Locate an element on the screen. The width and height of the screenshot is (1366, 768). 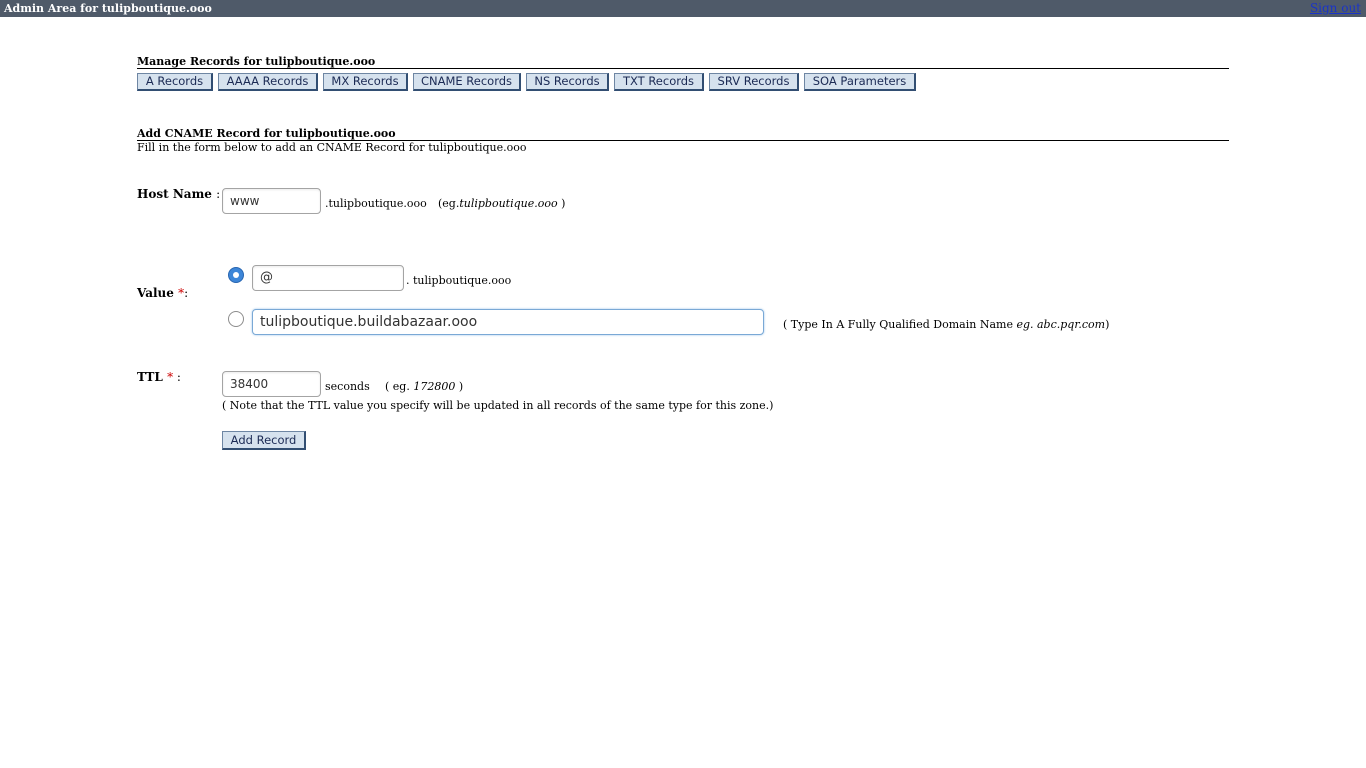
ttl-label: TTL * : is located at coordinates (159, 377).